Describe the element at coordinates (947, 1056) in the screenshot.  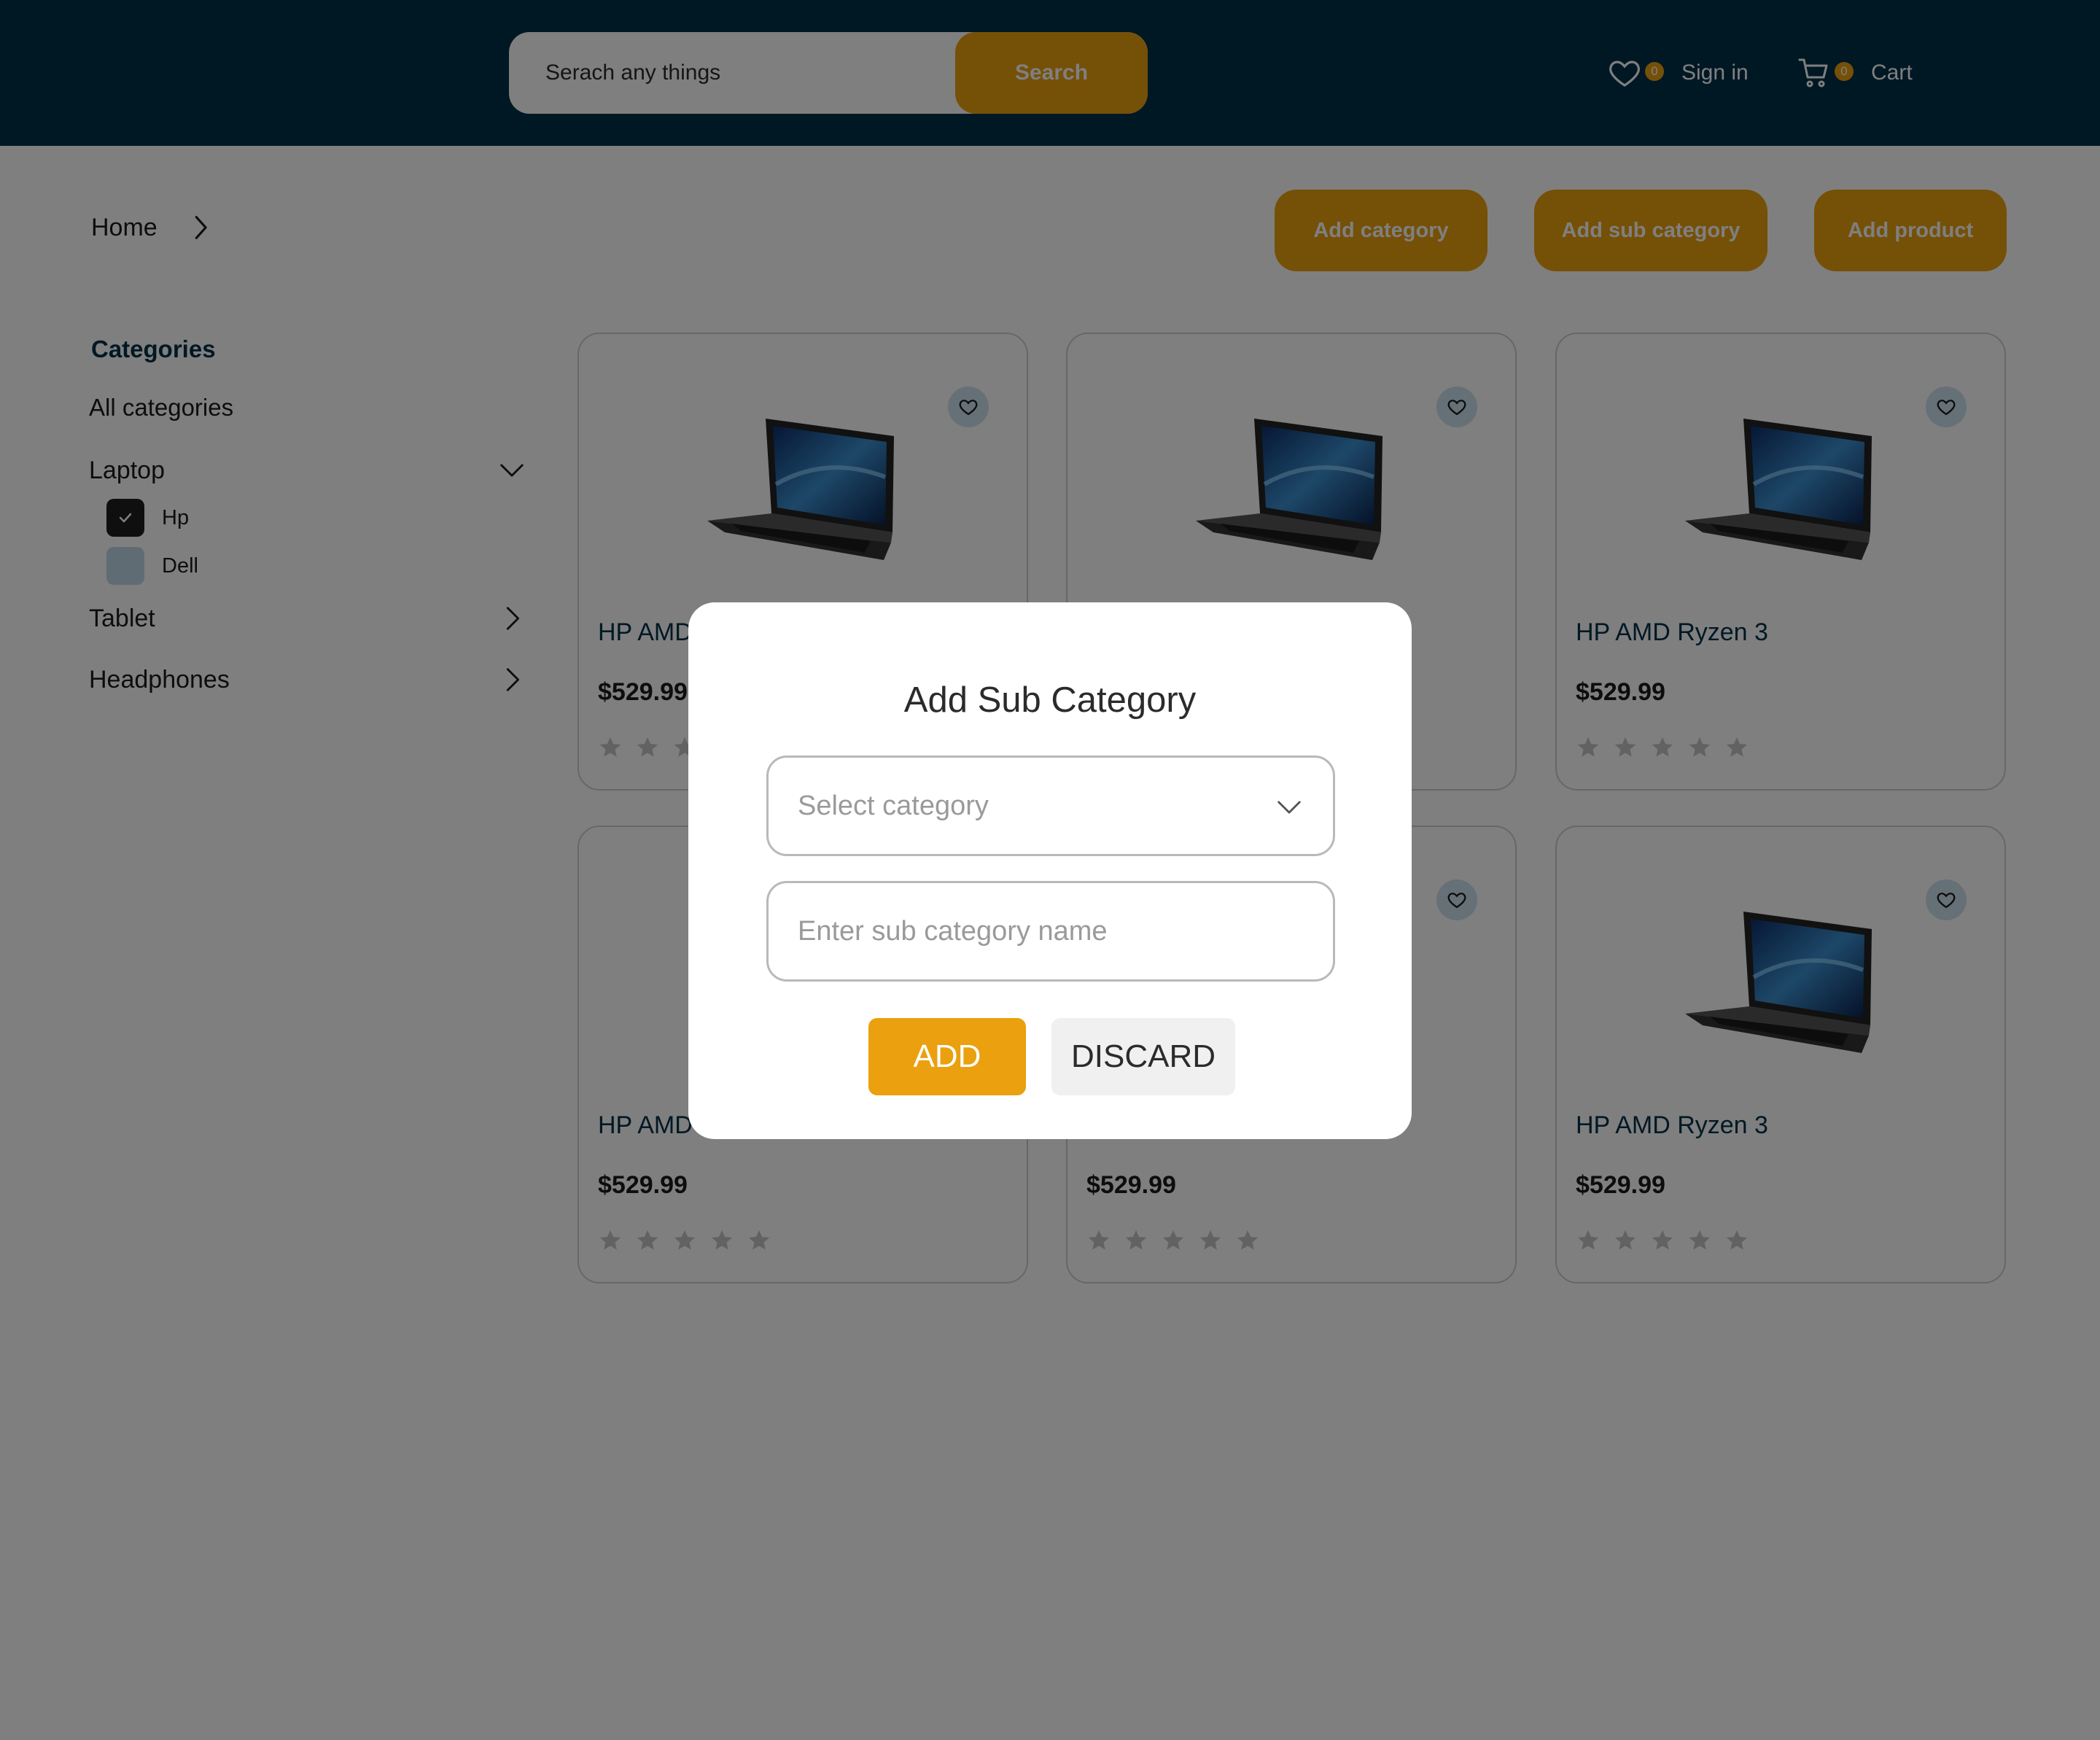
I see `add-button: ADD` at that location.